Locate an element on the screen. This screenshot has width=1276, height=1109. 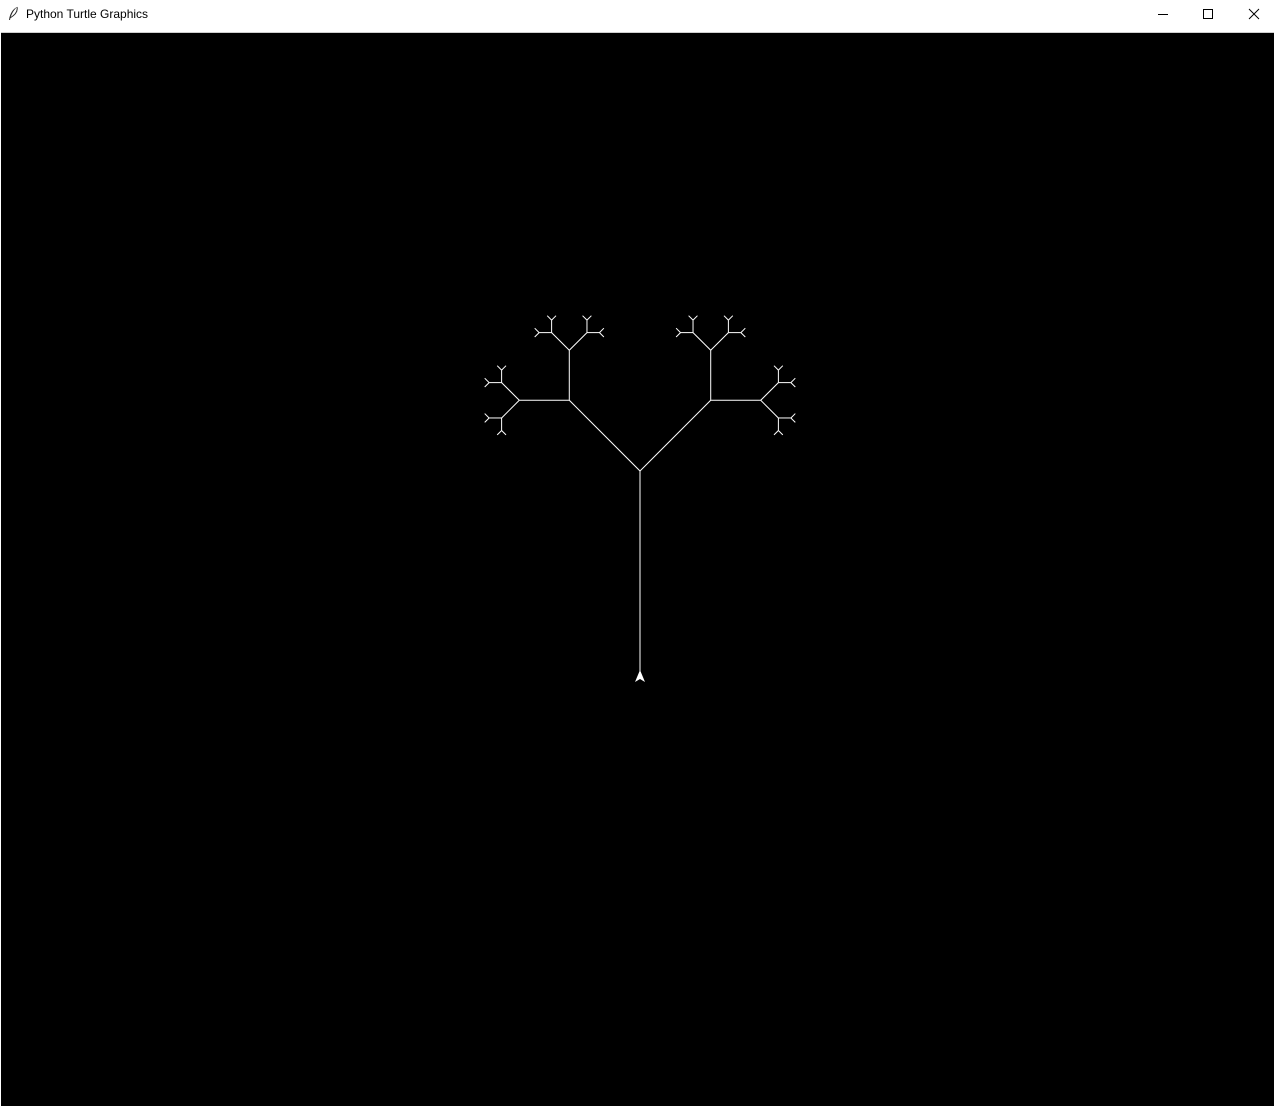
close-button is located at coordinates (1253, 14).